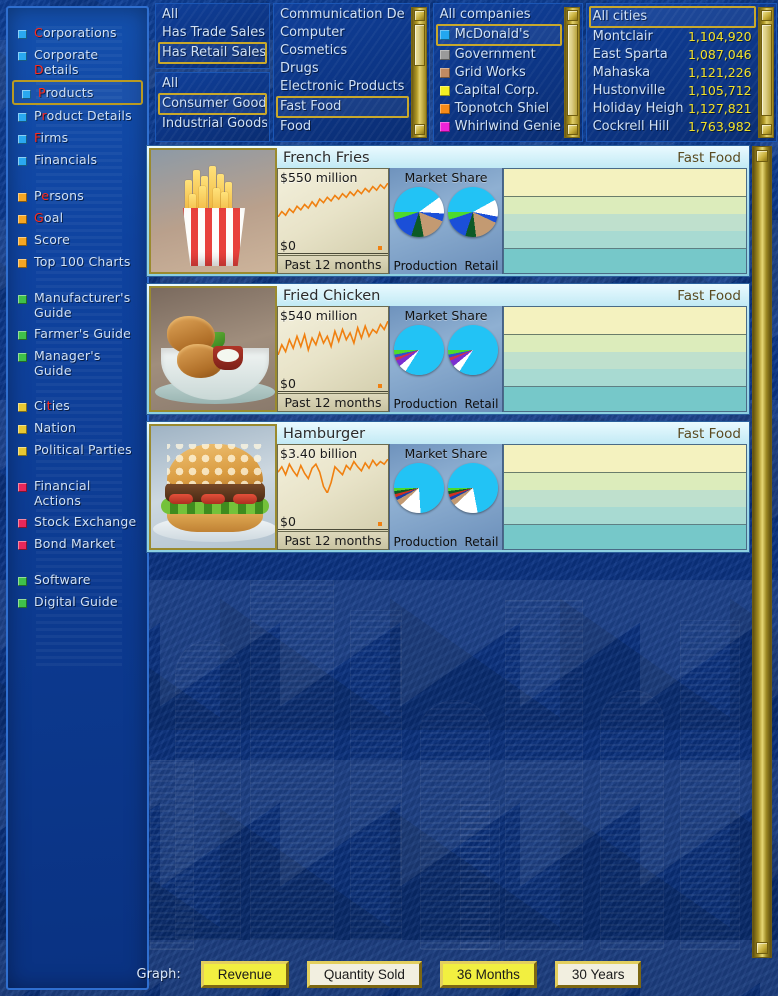 The height and width of the screenshot is (996, 778). Describe the element at coordinates (77, 406) in the screenshot. I see `sidebar-item-cities: Cities` at that location.